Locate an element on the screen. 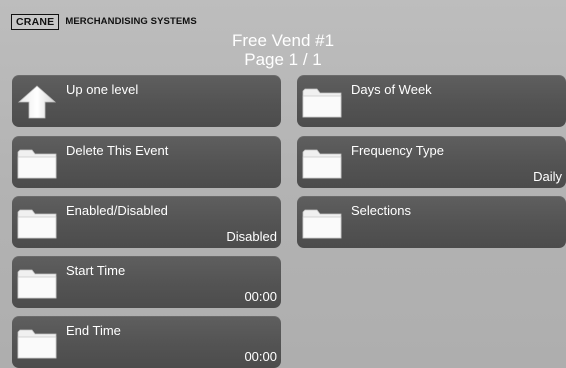 The width and height of the screenshot is (566, 368). frequency-type-value: Daily is located at coordinates (547, 176).